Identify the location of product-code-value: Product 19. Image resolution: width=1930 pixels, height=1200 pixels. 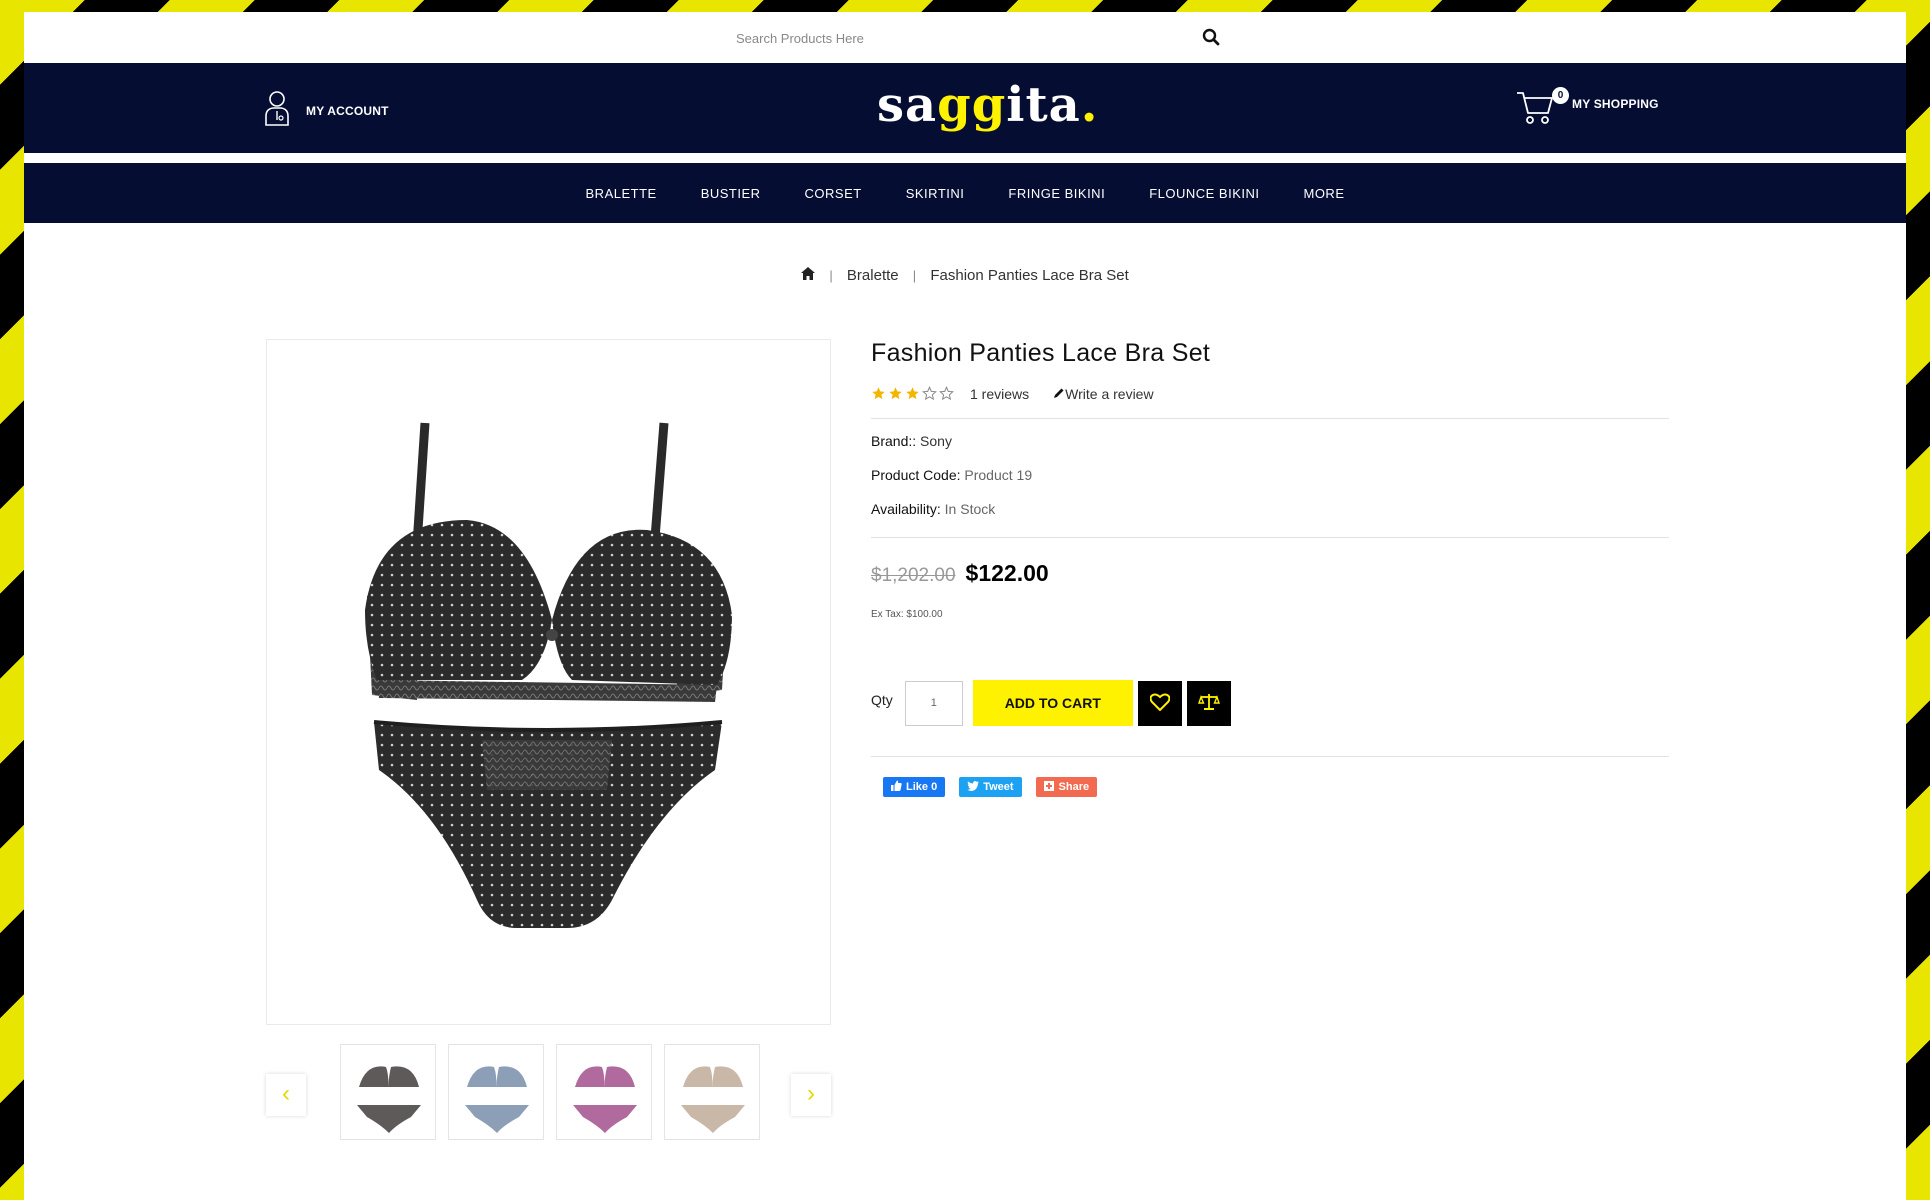
(998, 475).